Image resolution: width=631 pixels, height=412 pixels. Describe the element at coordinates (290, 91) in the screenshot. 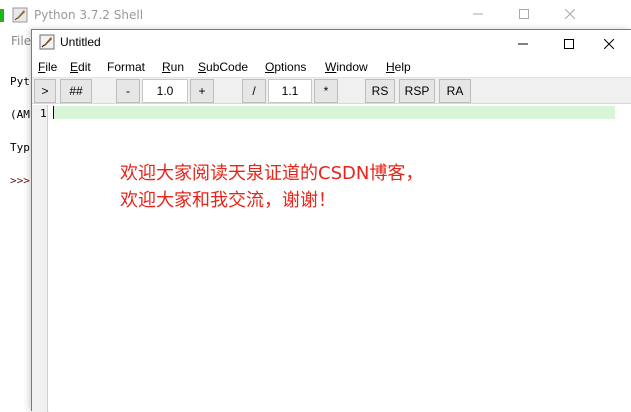

I see `factor-value-field: 1.1` at that location.